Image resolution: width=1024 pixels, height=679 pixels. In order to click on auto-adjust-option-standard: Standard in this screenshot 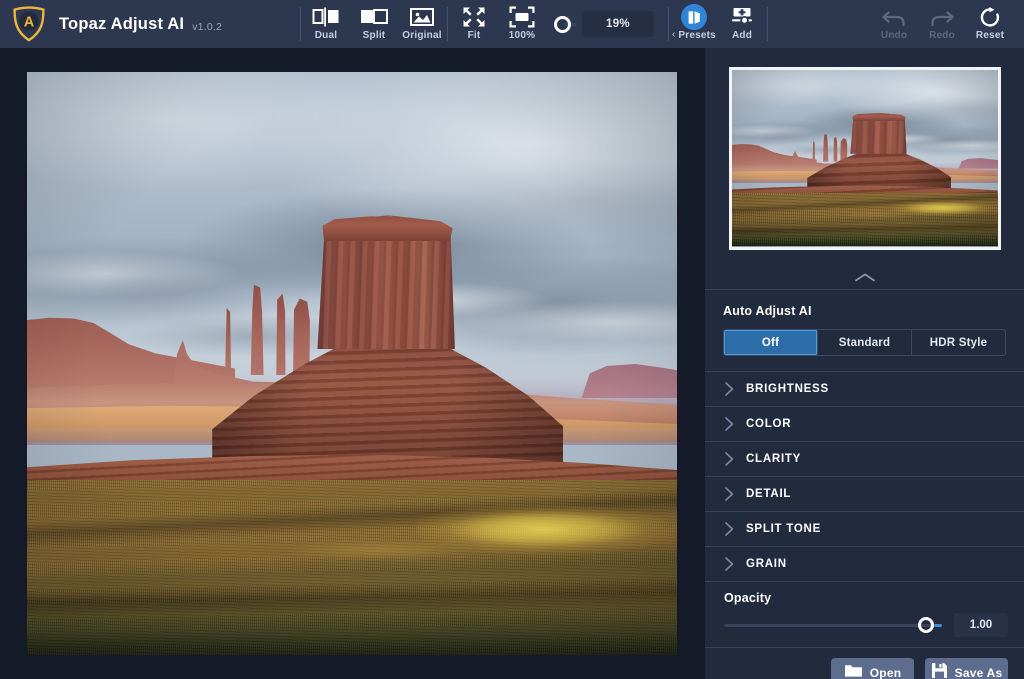, I will do `click(865, 342)`.